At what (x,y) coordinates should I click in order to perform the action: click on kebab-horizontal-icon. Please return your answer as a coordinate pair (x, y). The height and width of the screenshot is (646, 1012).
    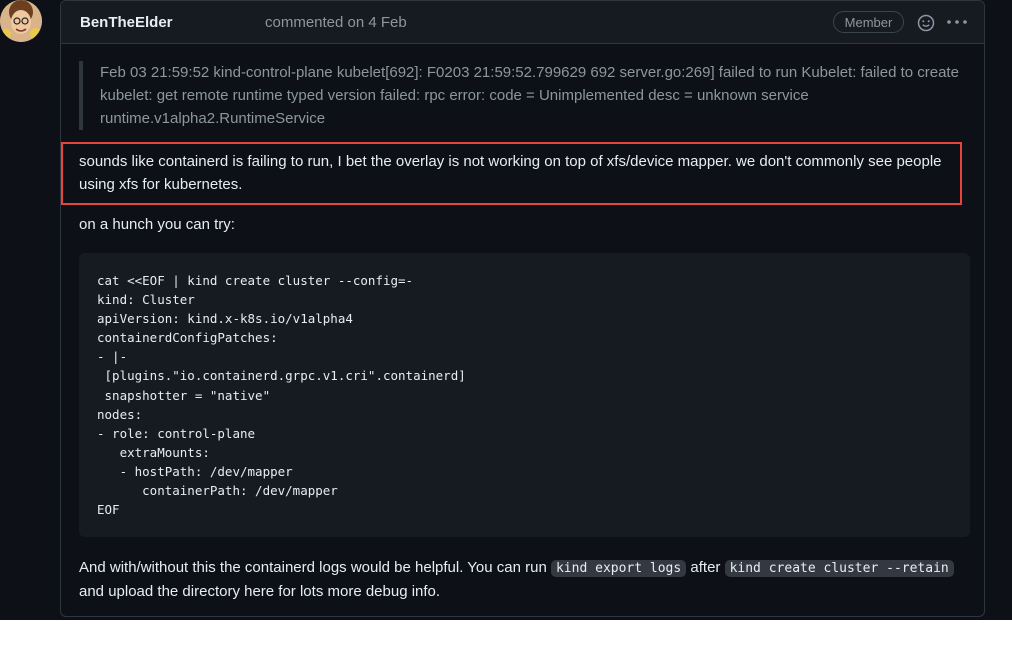
    Looking at the image, I should click on (957, 22).